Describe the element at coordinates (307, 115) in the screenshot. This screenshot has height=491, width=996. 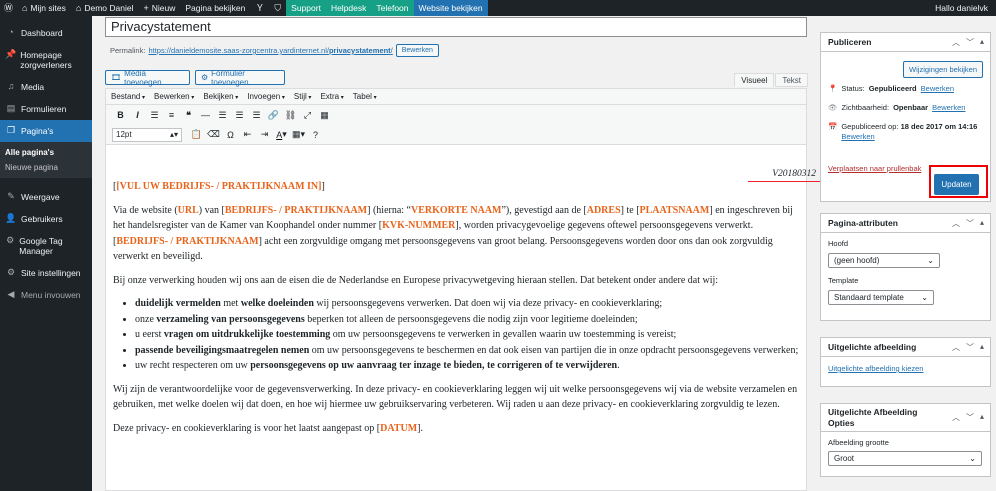
I see `fullscreen-icon: ⤢` at that location.